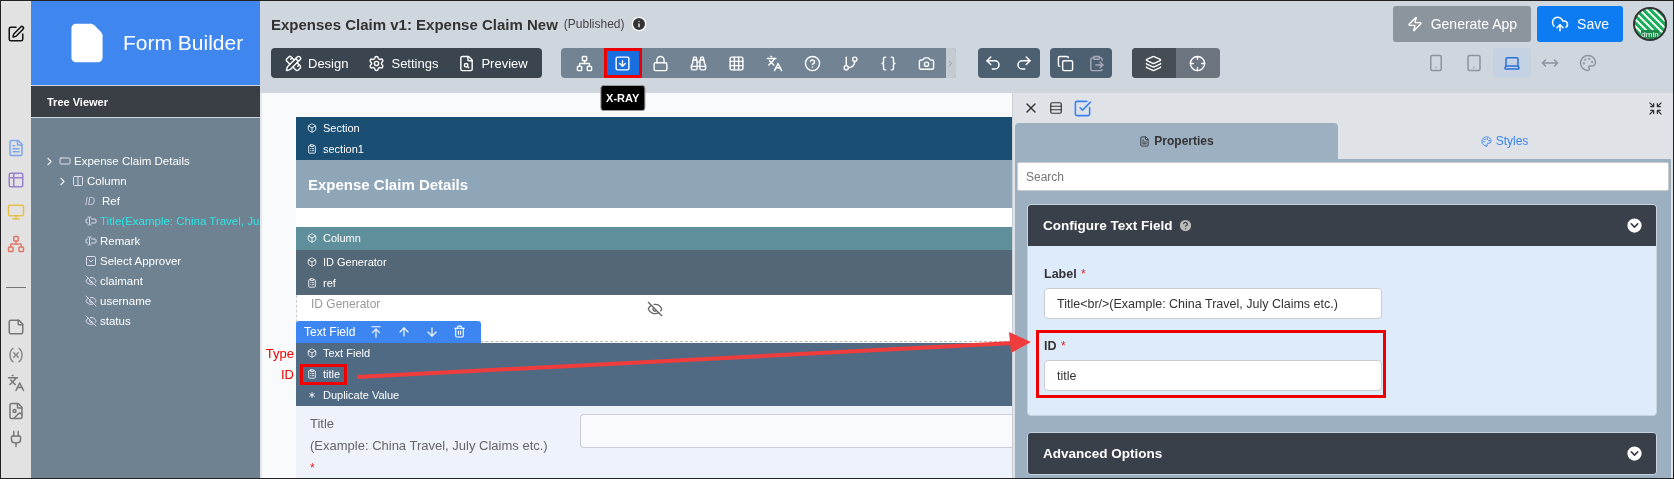  I want to click on mode-button: Settings, so click(403, 63).